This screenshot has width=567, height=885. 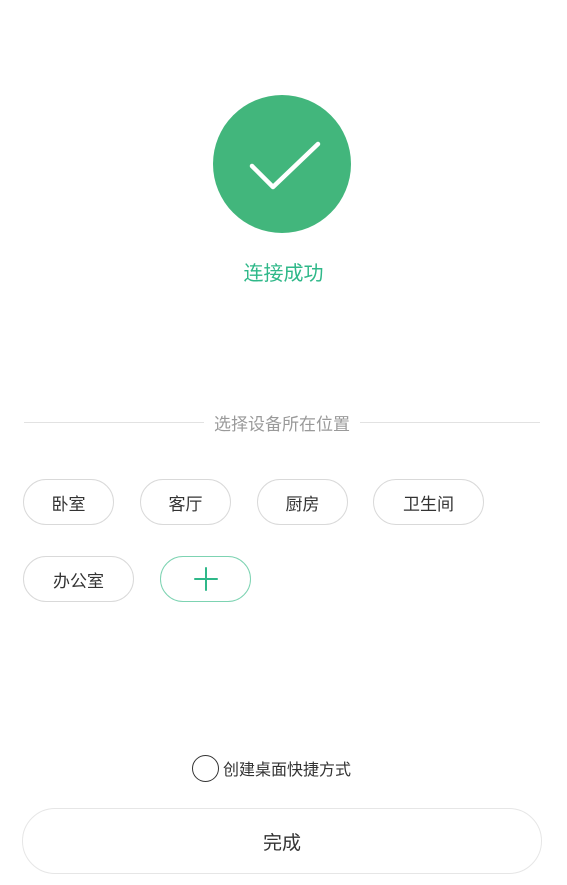 What do you see at coordinates (450, 422) in the screenshot?
I see `divider-line-right` at bounding box center [450, 422].